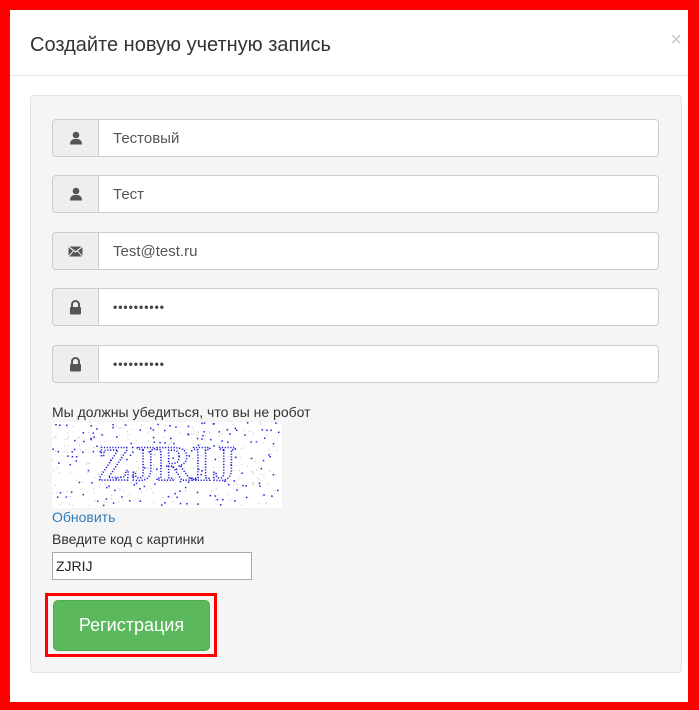 The image size is (699, 710). What do you see at coordinates (378, 364) in the screenshot?
I see `confirm-password-field: ••••••••••` at bounding box center [378, 364].